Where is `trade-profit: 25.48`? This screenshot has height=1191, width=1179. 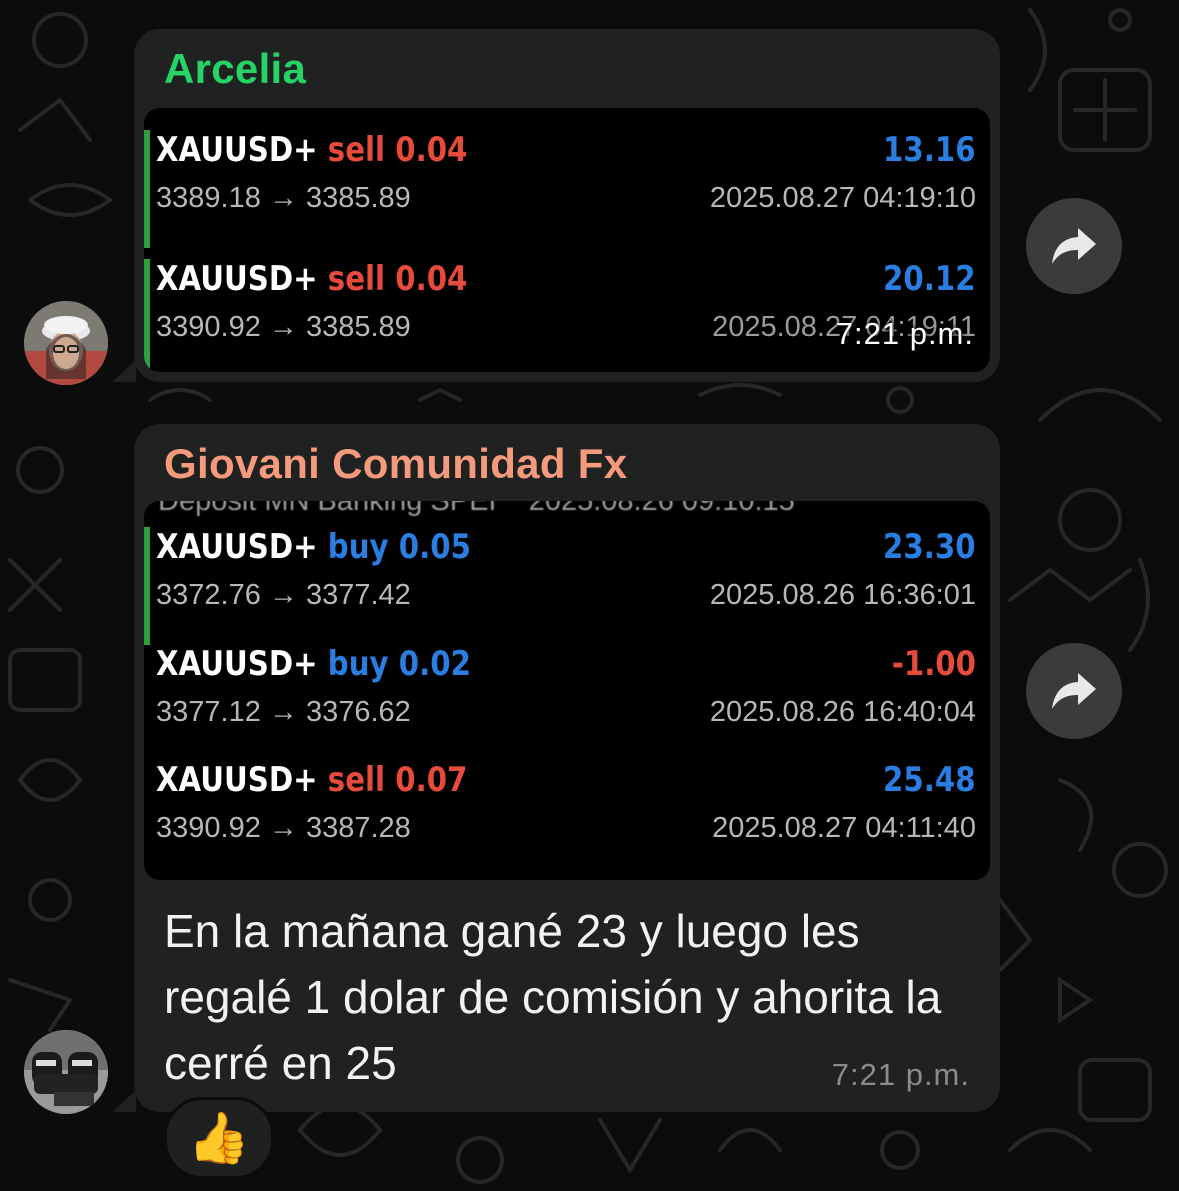
trade-profit: 25.48 is located at coordinates (929, 780).